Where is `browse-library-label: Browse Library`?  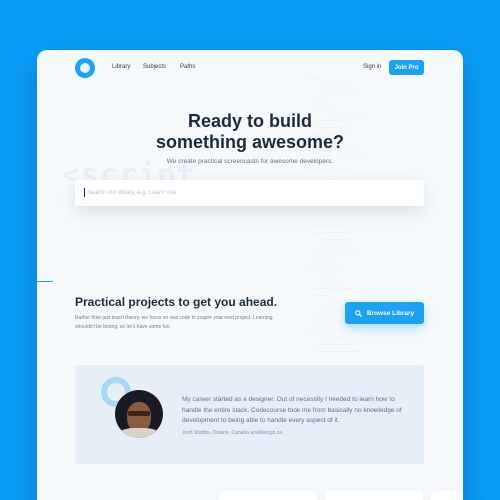
browse-library-label: Browse Library is located at coordinates (390, 313).